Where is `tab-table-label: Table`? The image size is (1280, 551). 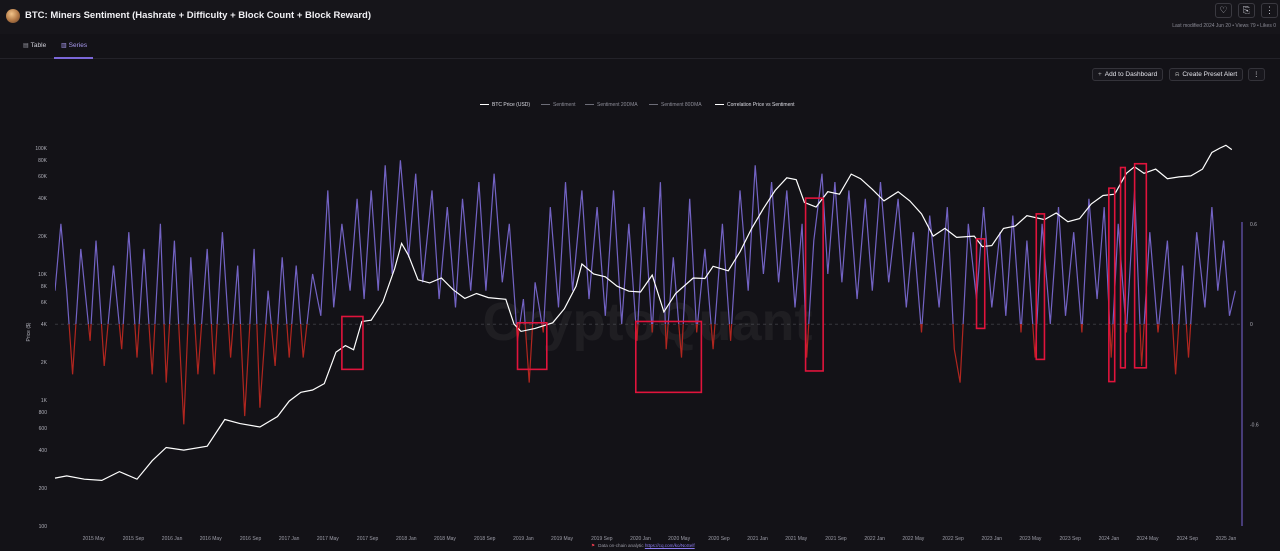
tab-table-label: Table is located at coordinates (38, 45).